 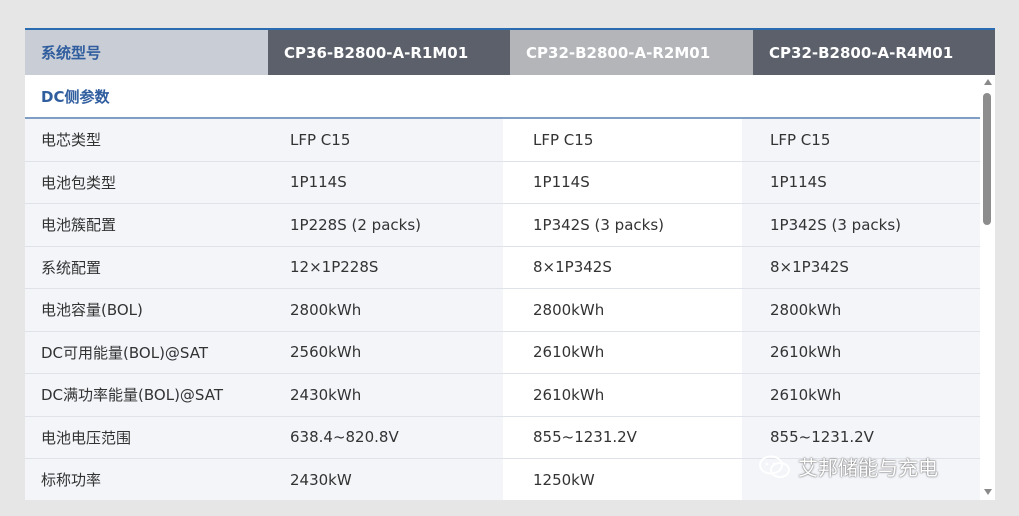 I want to click on watermark-text: 艾邦储能与充电, so click(x=868, y=468).